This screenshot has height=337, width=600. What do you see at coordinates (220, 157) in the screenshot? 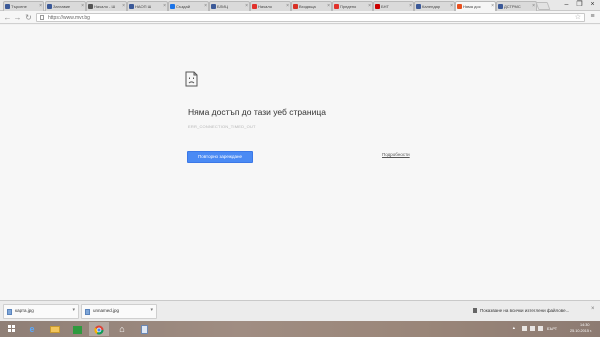
I see `reload-button: Повторно зареждане` at bounding box center [220, 157].